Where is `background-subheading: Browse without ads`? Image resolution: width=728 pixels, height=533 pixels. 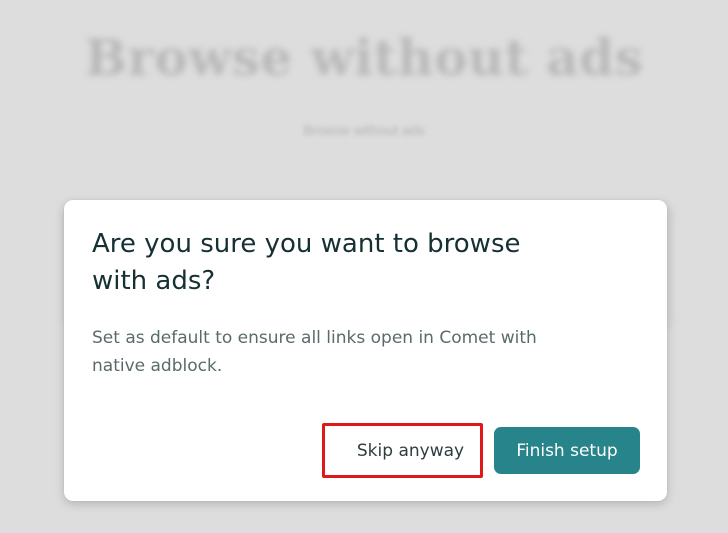
background-subheading: Browse without ads is located at coordinates (364, 130).